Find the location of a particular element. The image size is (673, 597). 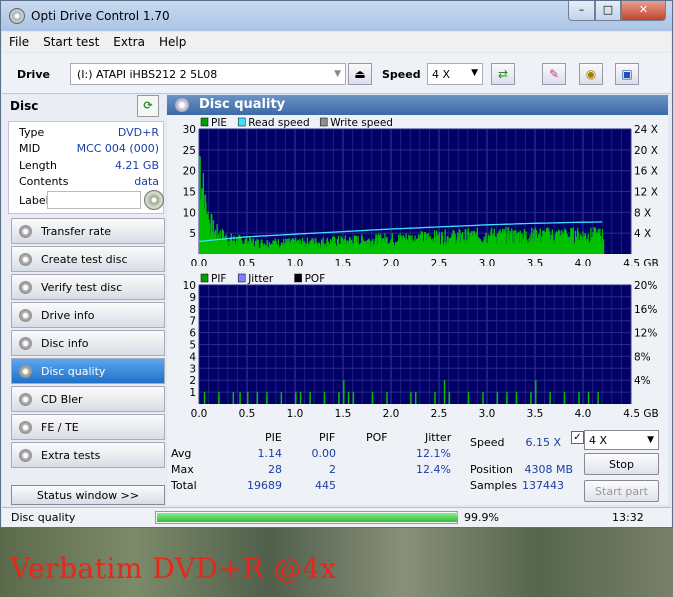

y-tick-label: 8 is located at coordinates (192, 310).